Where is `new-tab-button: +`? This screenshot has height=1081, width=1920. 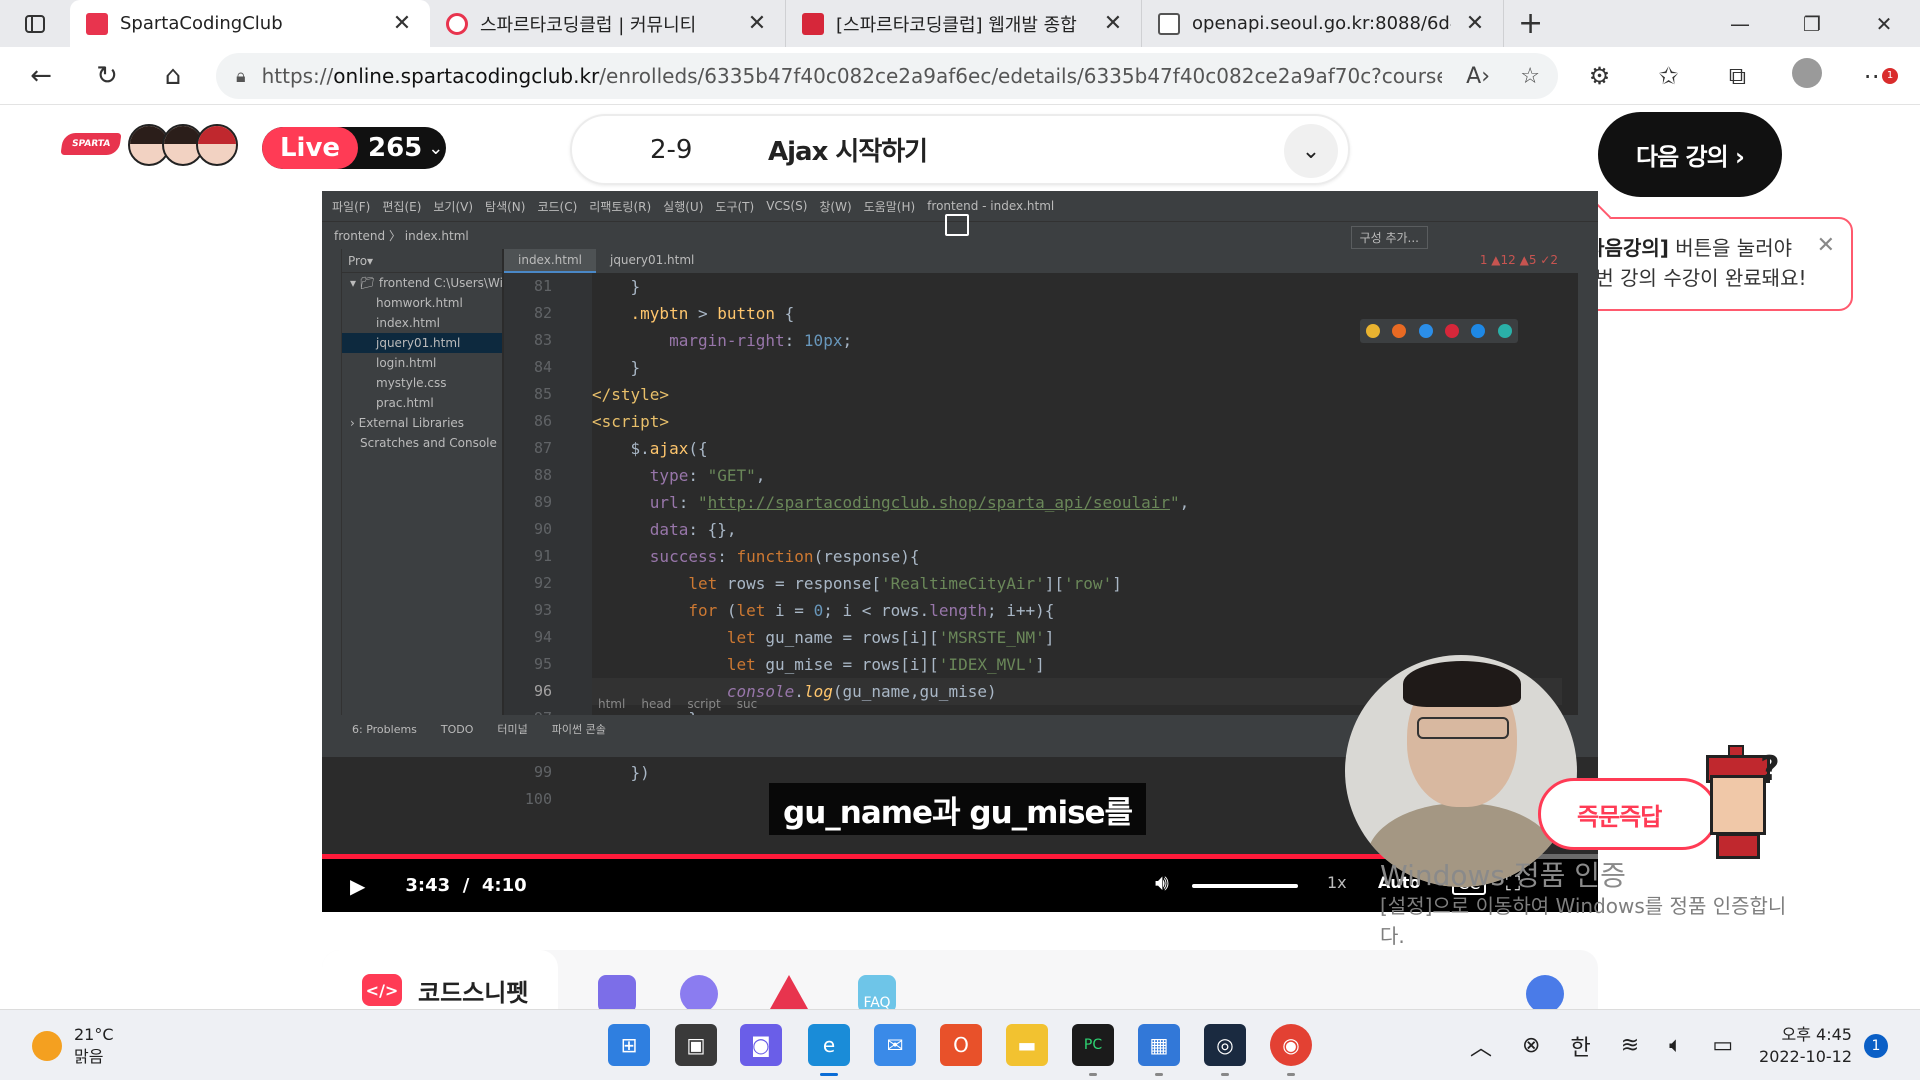 new-tab-button: + is located at coordinates (1530, 23).